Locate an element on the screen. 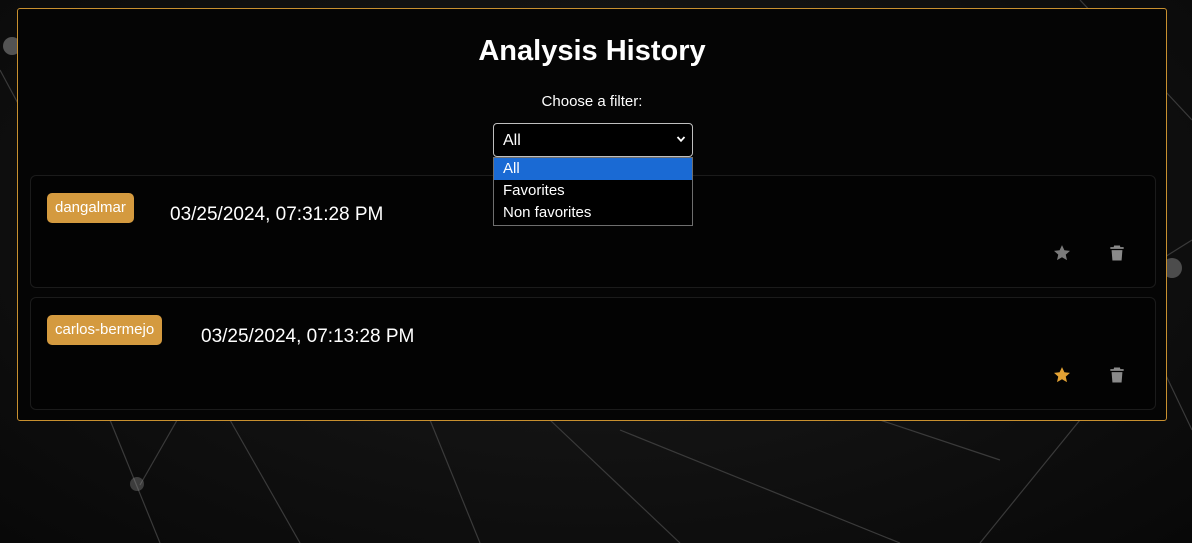 This screenshot has width=1192, height=543. user-badge: dangalmar is located at coordinates (90, 208).